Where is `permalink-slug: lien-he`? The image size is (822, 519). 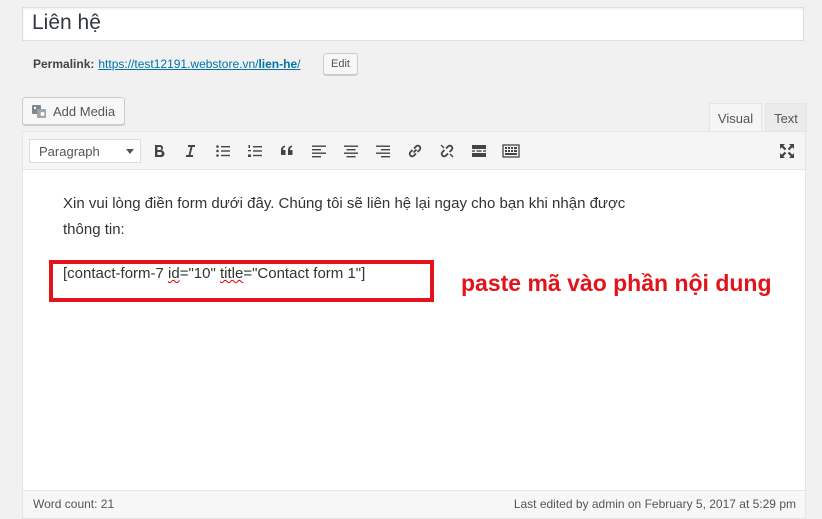
permalink-slug: lien-he is located at coordinates (278, 64).